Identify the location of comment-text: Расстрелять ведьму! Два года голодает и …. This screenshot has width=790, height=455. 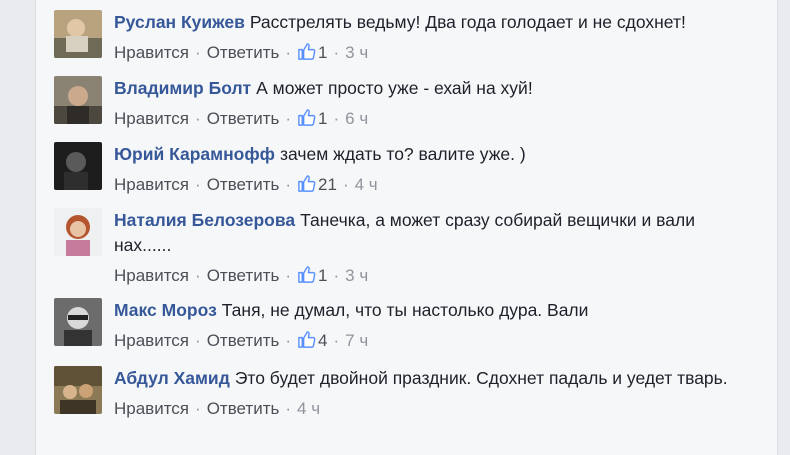
(467, 22).